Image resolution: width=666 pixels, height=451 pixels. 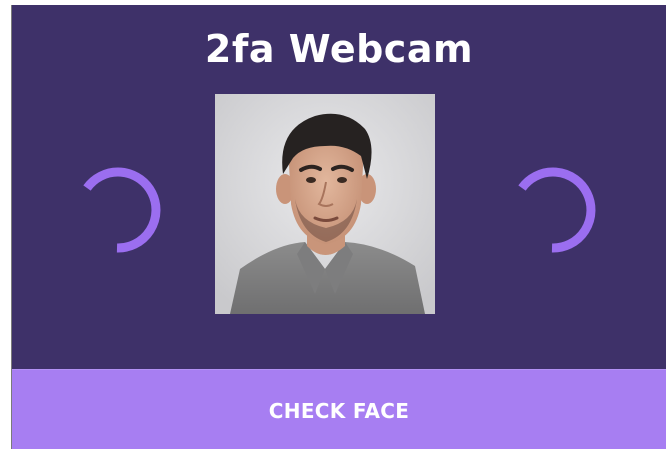 What do you see at coordinates (122, 210) in the screenshot?
I see `loading-spinner-left-icon` at bounding box center [122, 210].